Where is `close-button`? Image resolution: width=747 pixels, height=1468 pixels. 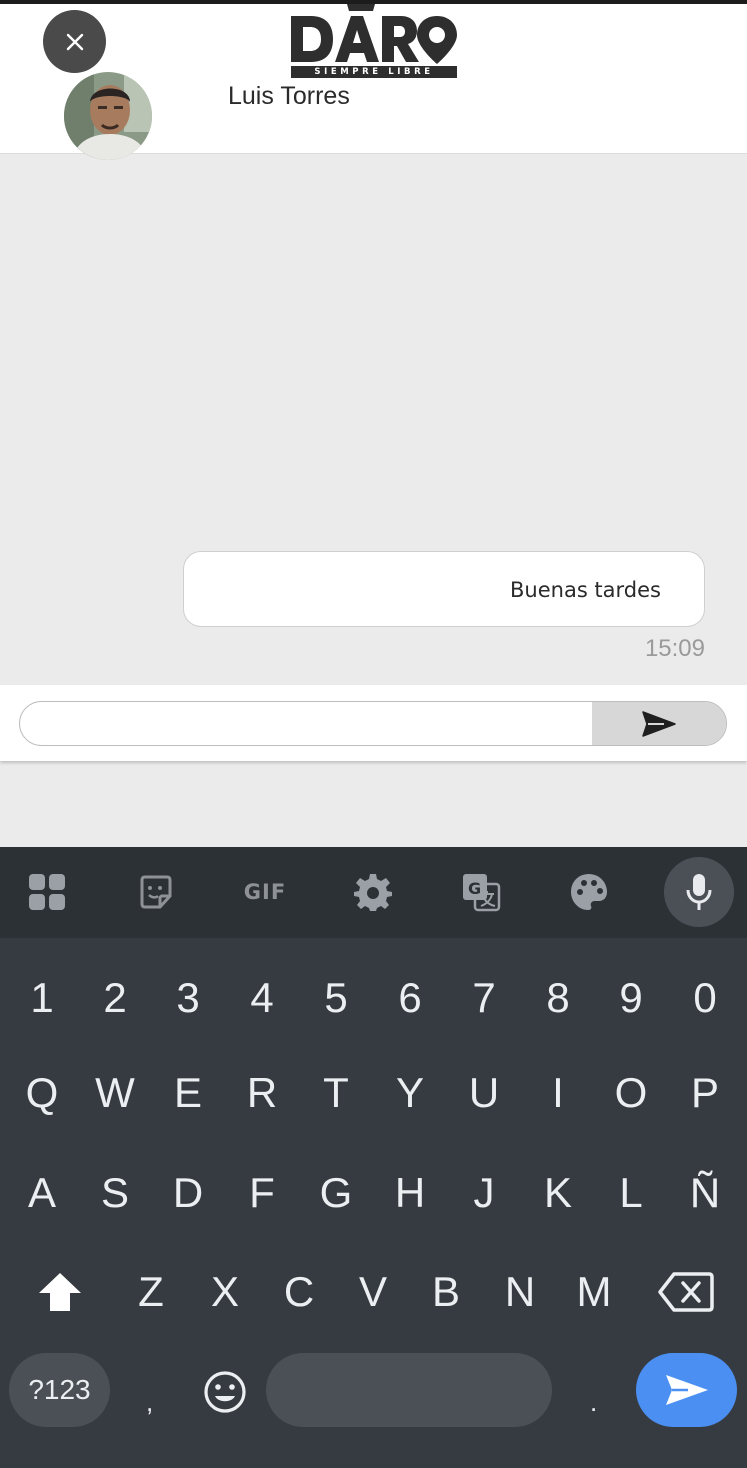 close-button is located at coordinates (74, 41).